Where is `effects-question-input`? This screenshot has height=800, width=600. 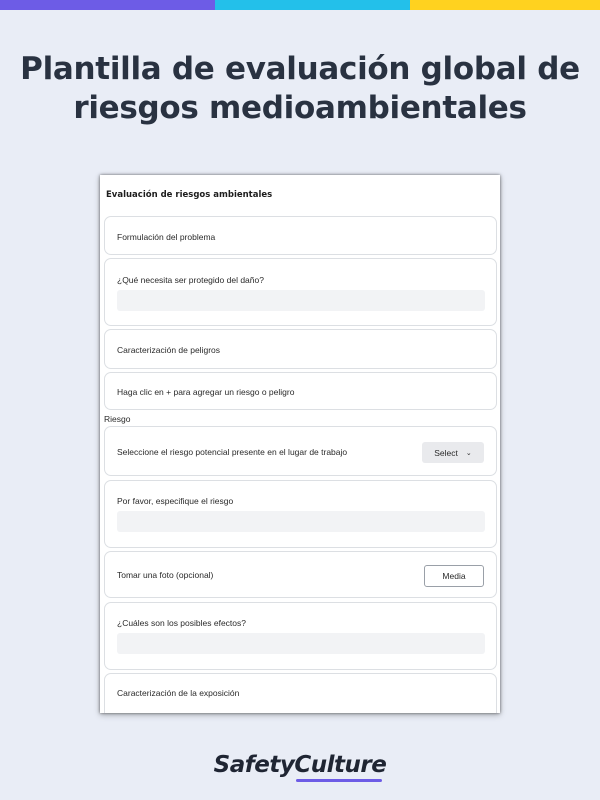
effects-question-input is located at coordinates (301, 643).